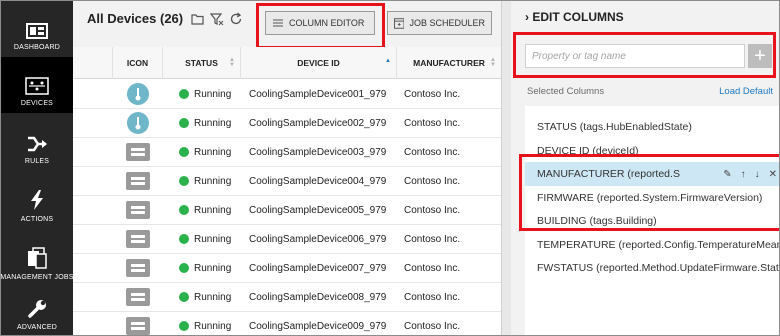  Describe the element at coordinates (527, 17) in the screenshot. I see `chevron-right-icon: ›` at that location.